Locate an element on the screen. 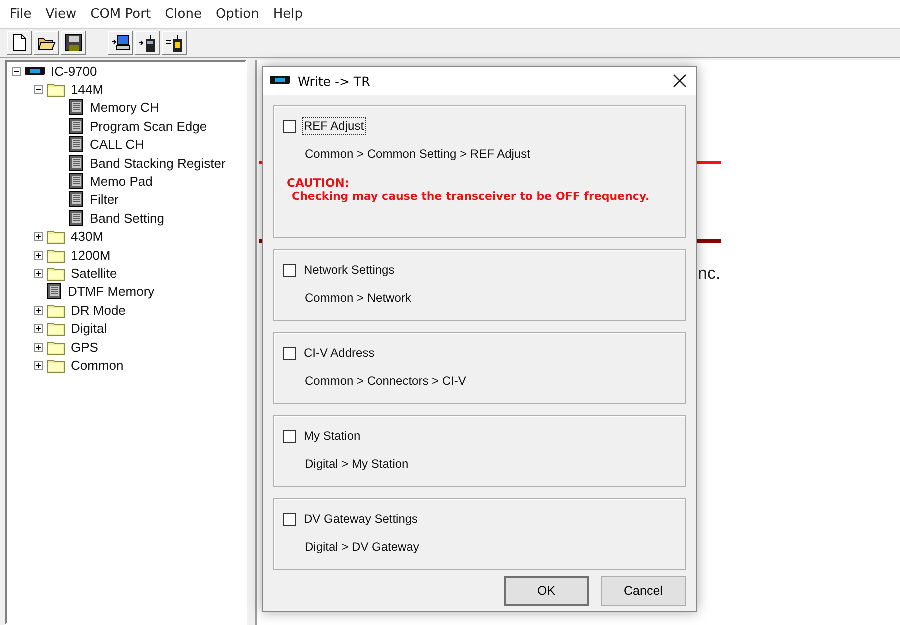 This screenshot has height=625, width=900. tree-item: GPS is located at coordinates (84, 347).